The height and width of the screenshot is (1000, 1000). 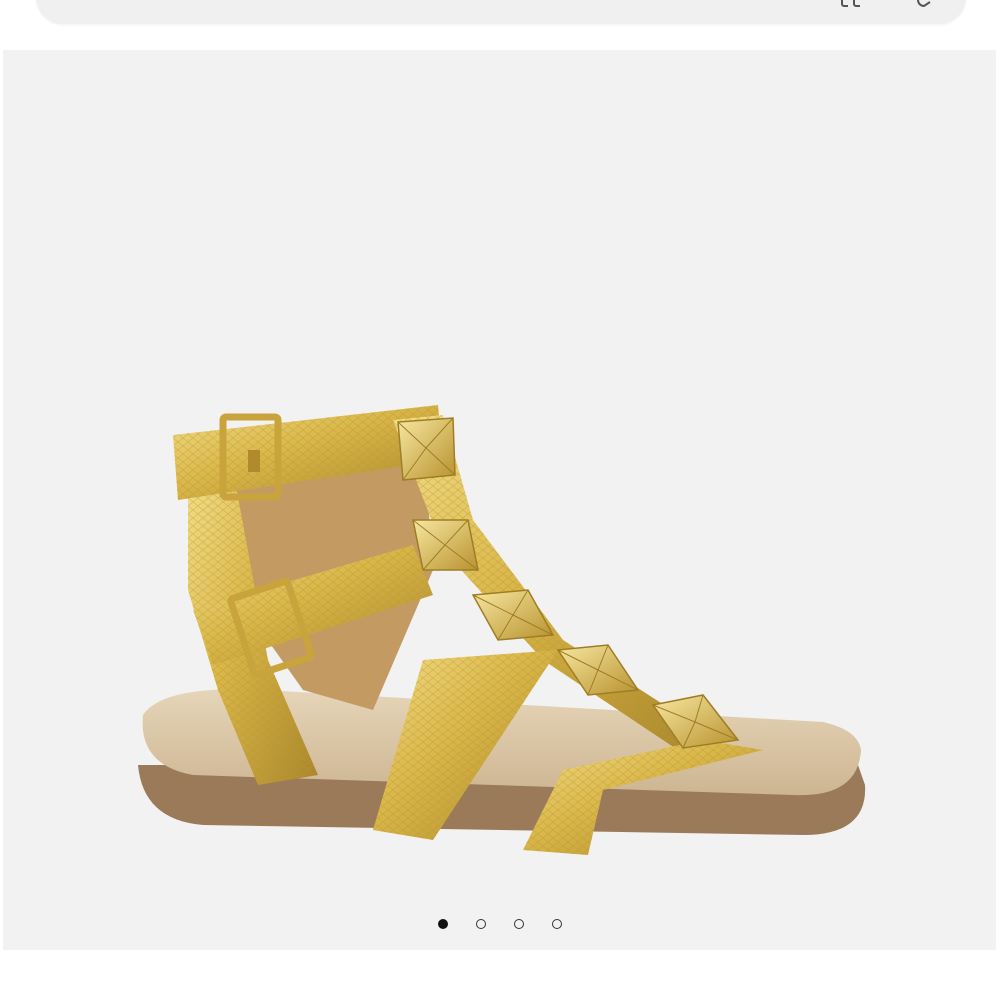 What do you see at coordinates (852, 10) in the screenshot?
I see `camera-icon` at bounding box center [852, 10].